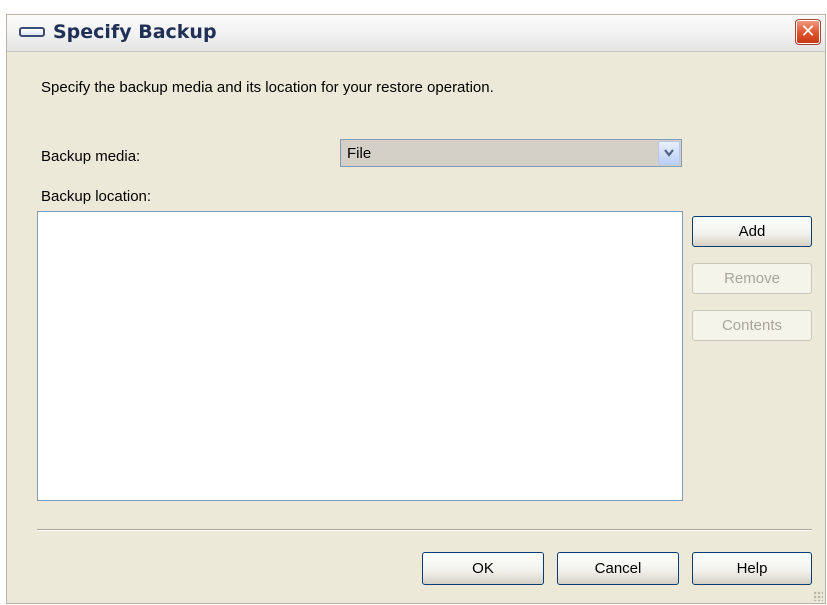 Image resolution: width=827 pixels, height=605 pixels. Describe the element at coordinates (808, 32) in the screenshot. I see `close-icon: ✕` at that location.